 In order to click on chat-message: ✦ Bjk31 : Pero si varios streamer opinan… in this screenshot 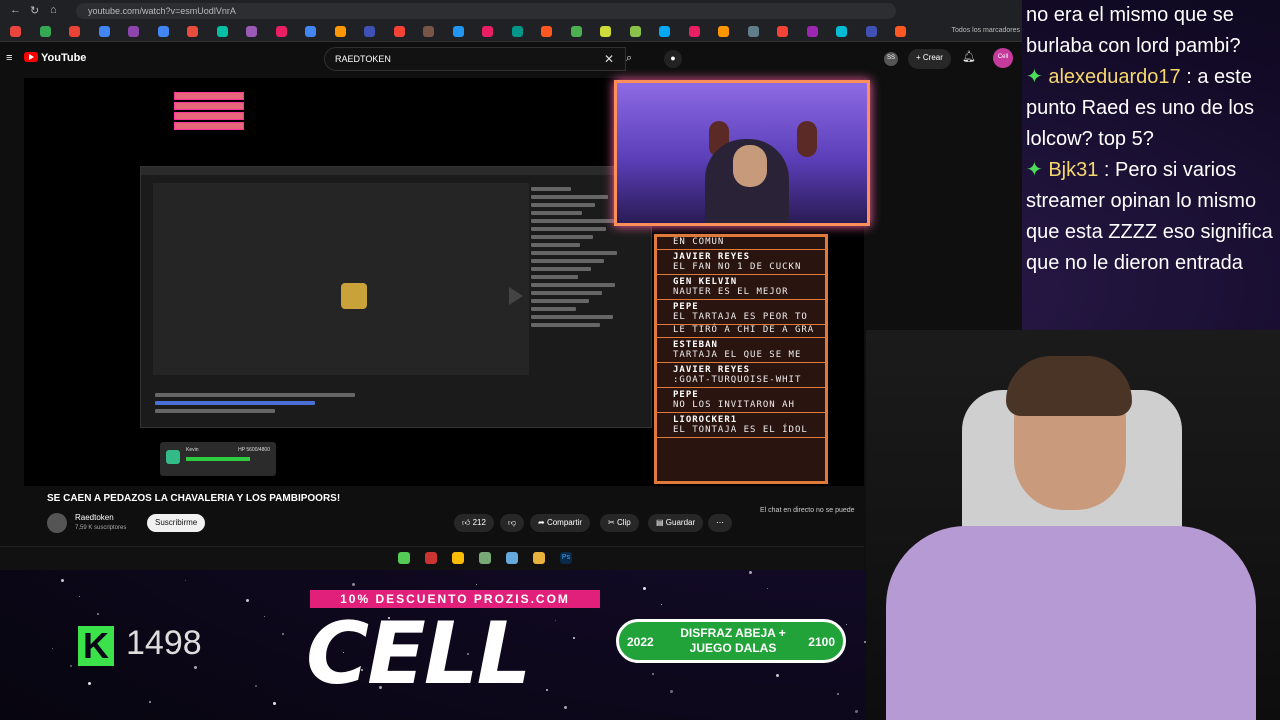, I will do `click(1151, 217)`.